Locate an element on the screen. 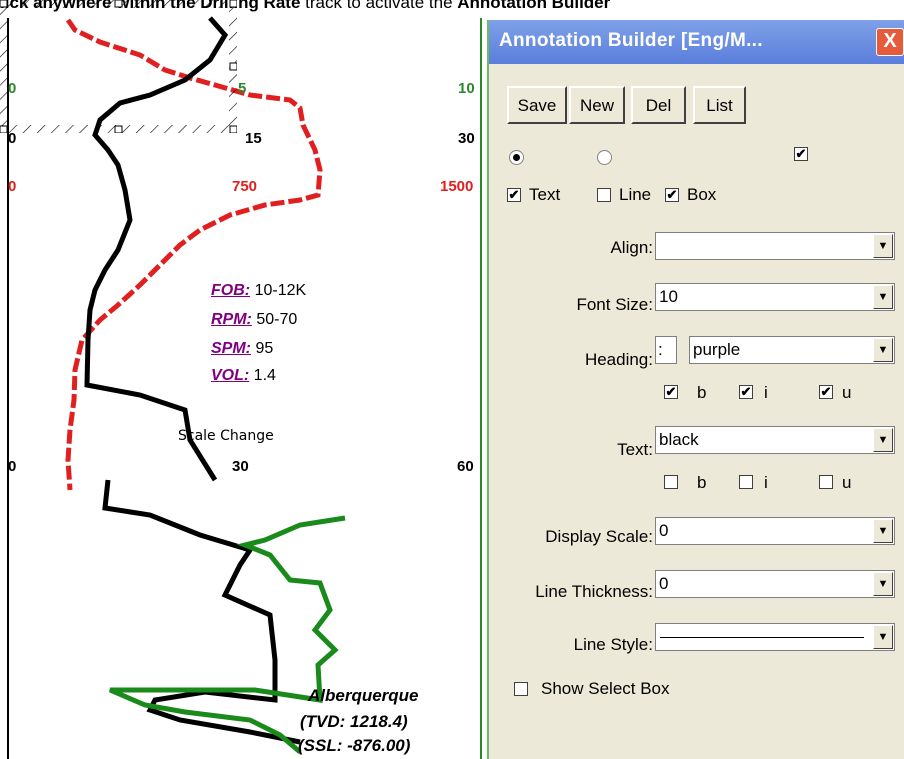  well-name: Alberquerque is located at coordinates (363, 695).